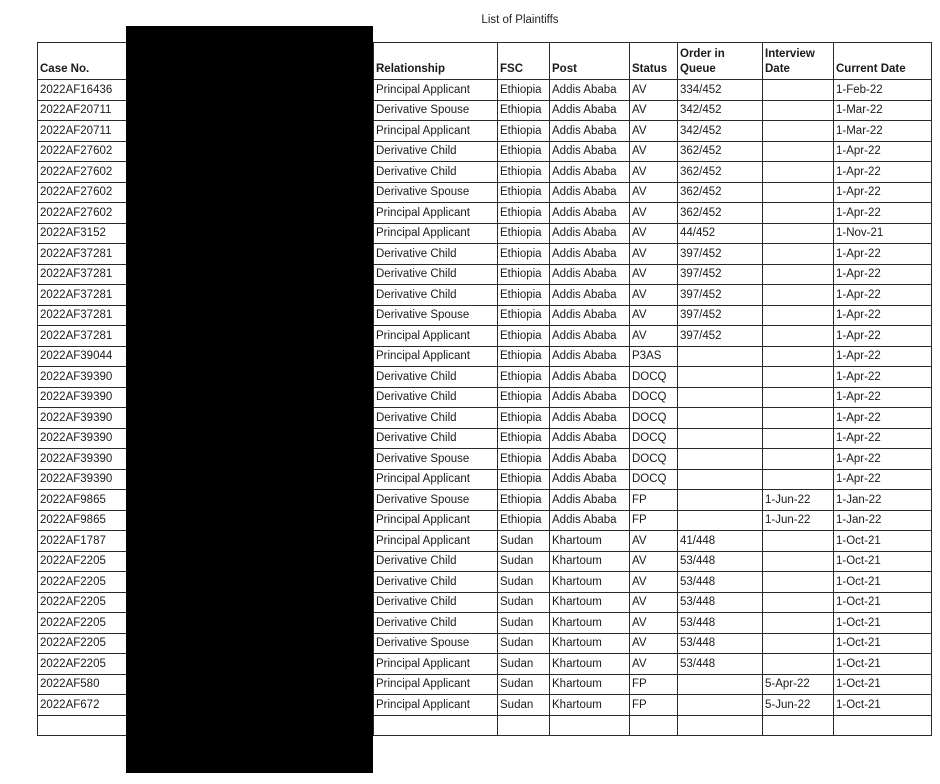  Describe the element at coordinates (589, 61) in the screenshot. I see `header-post: Post` at that location.